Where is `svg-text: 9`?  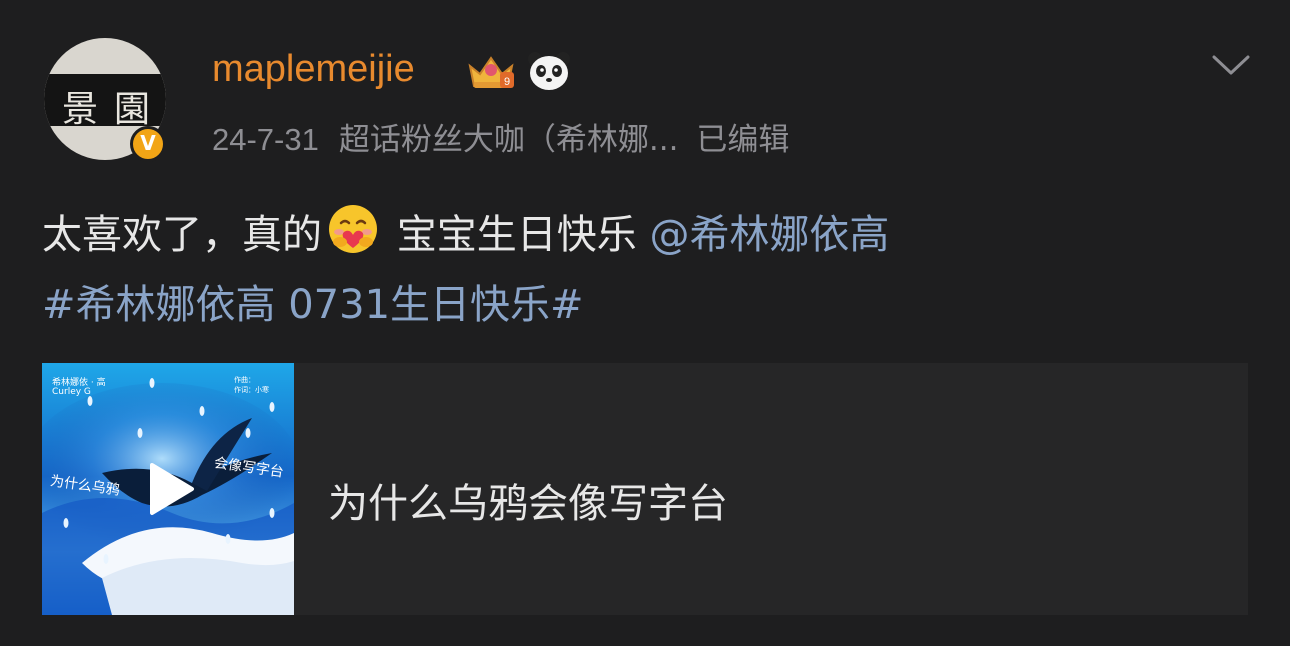 svg-text: 9 is located at coordinates (507, 82).